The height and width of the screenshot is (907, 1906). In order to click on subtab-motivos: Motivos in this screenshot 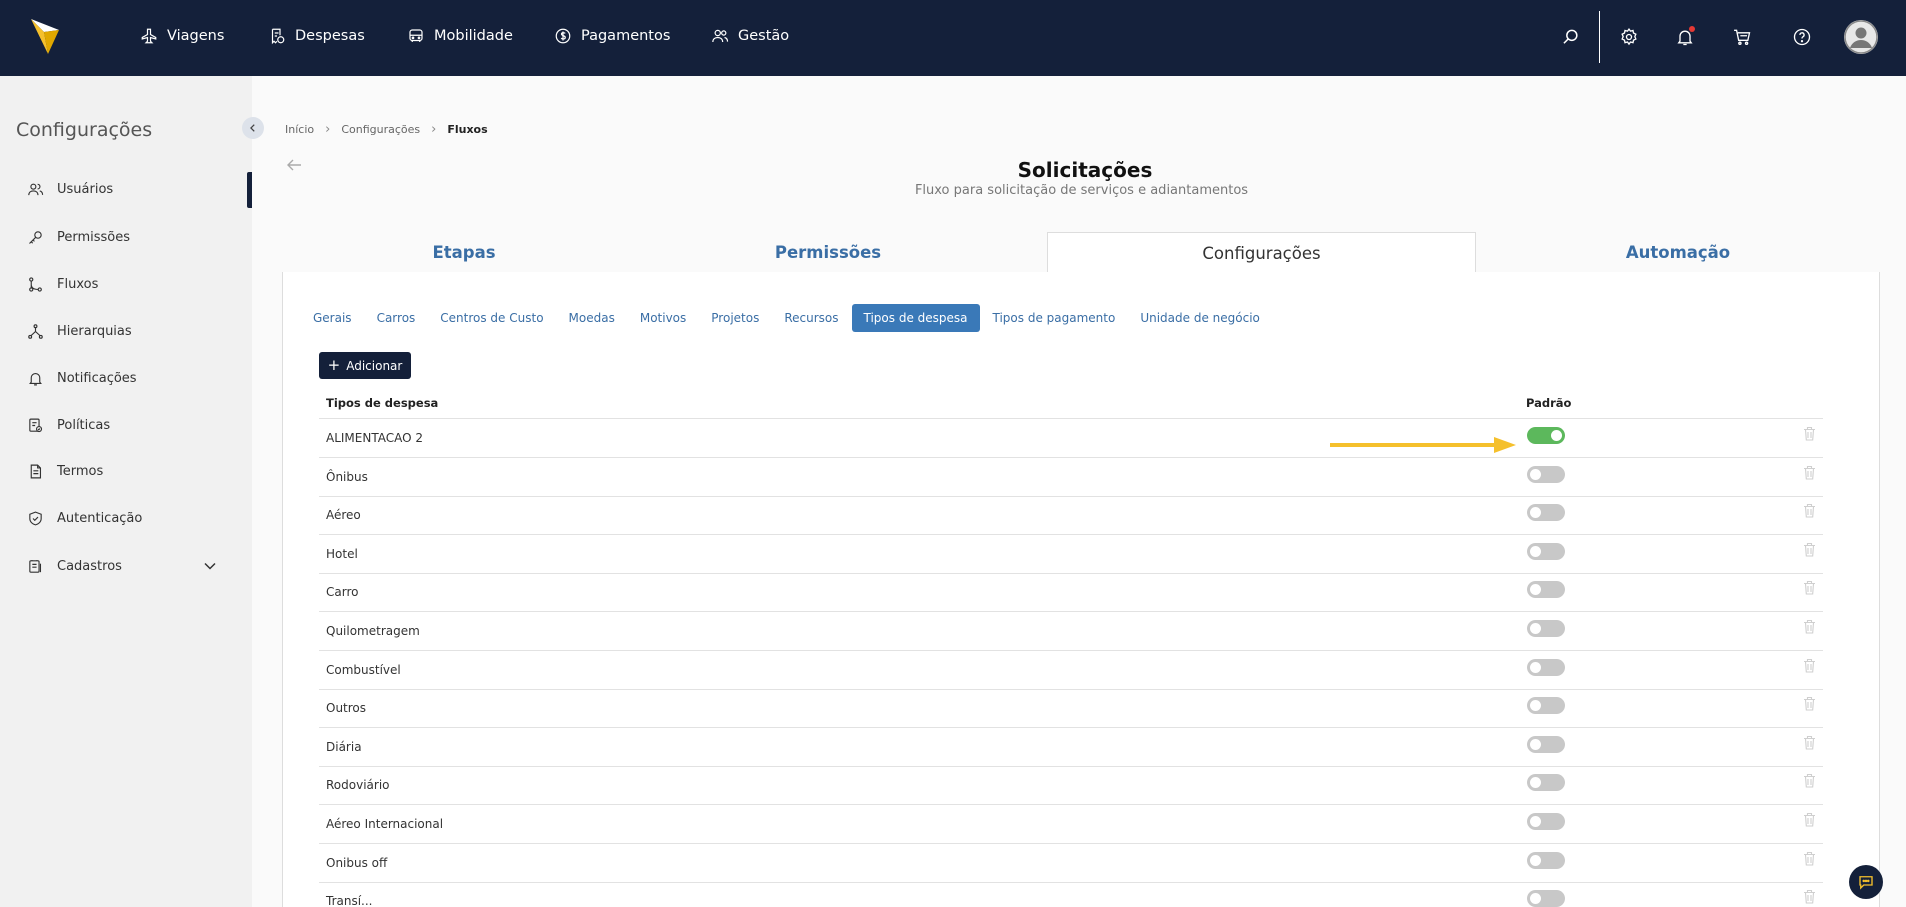, I will do `click(663, 318)`.